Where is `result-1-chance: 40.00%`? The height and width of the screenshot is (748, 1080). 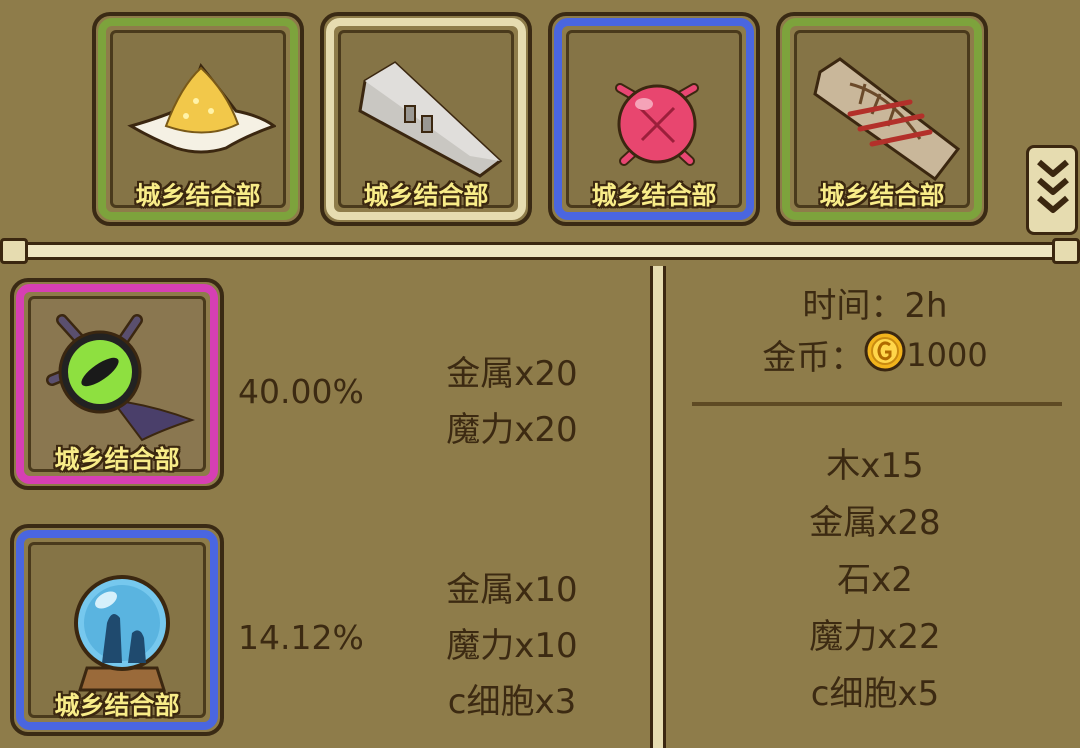 result-1-chance: 40.00% is located at coordinates (301, 391).